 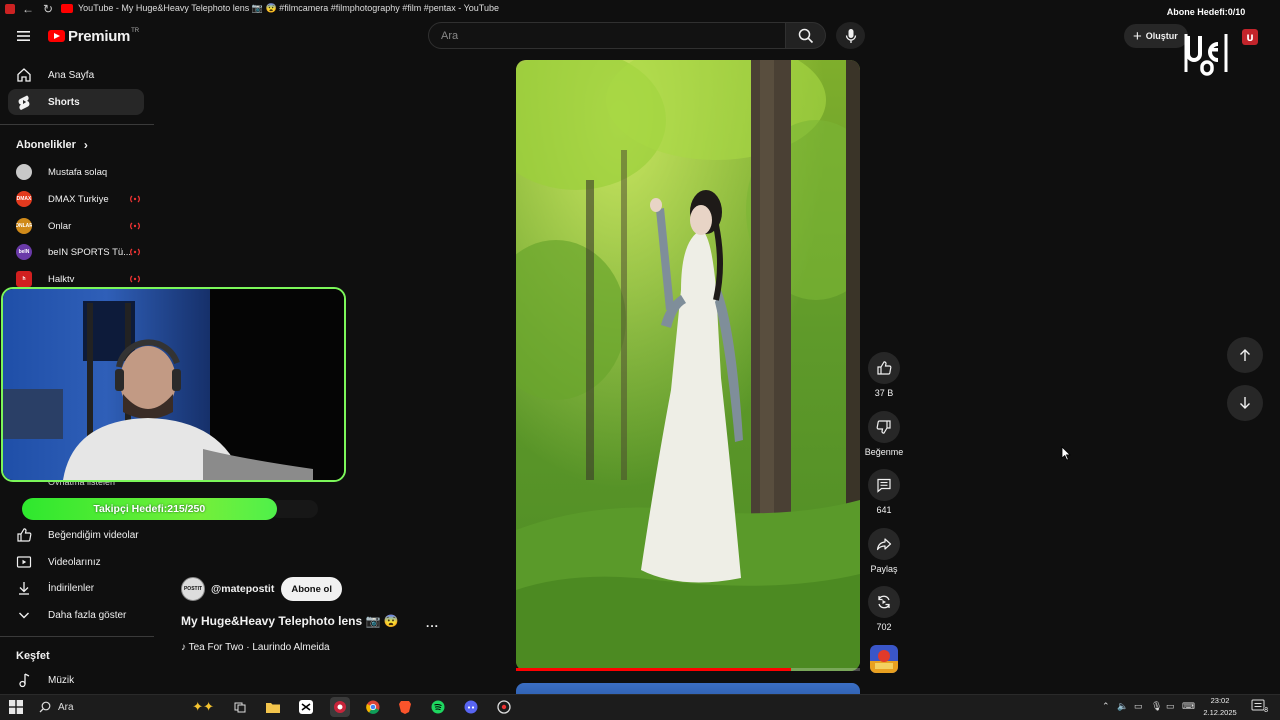 I want to click on brand-region: TR, so click(x=135, y=31).